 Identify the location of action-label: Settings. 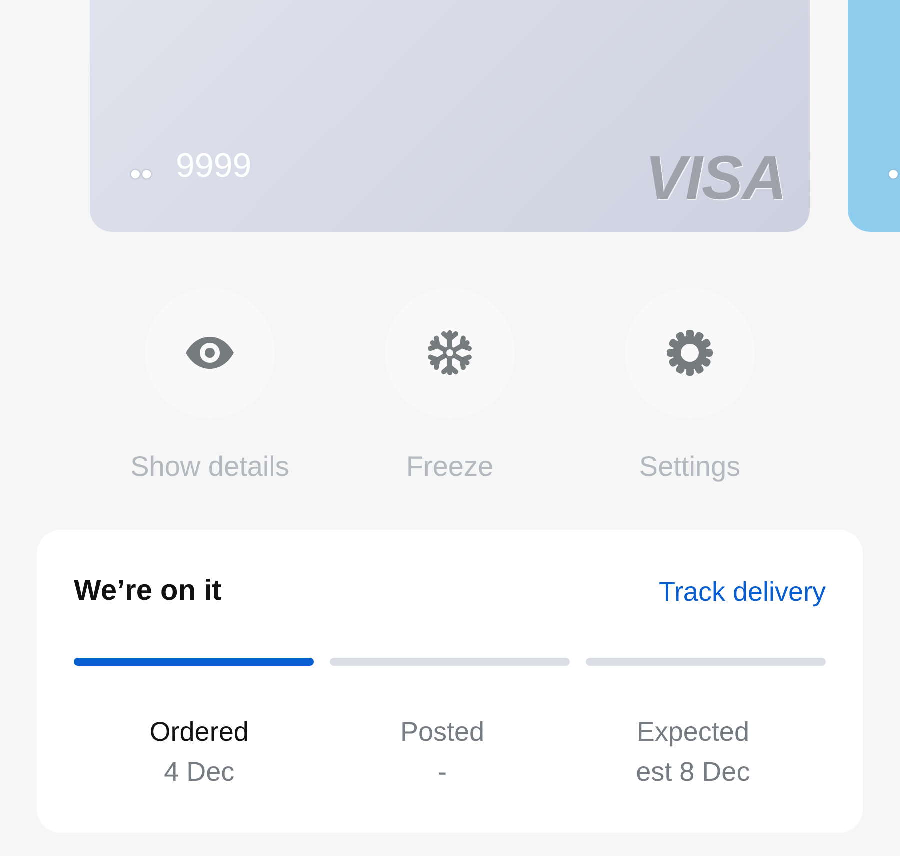
(690, 467).